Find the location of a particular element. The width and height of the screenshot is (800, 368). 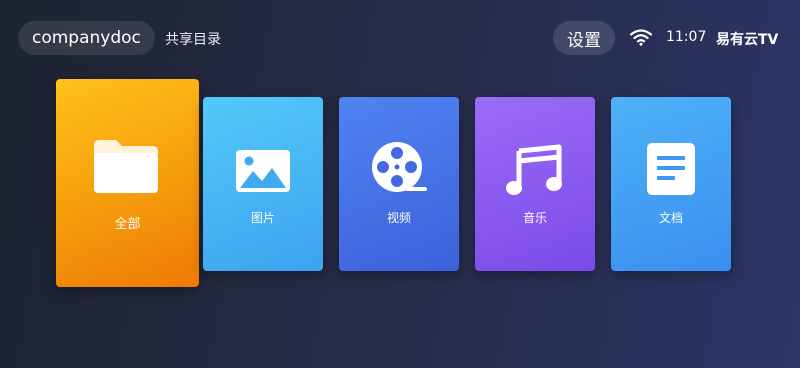

settings-button: 设置 is located at coordinates (584, 38).